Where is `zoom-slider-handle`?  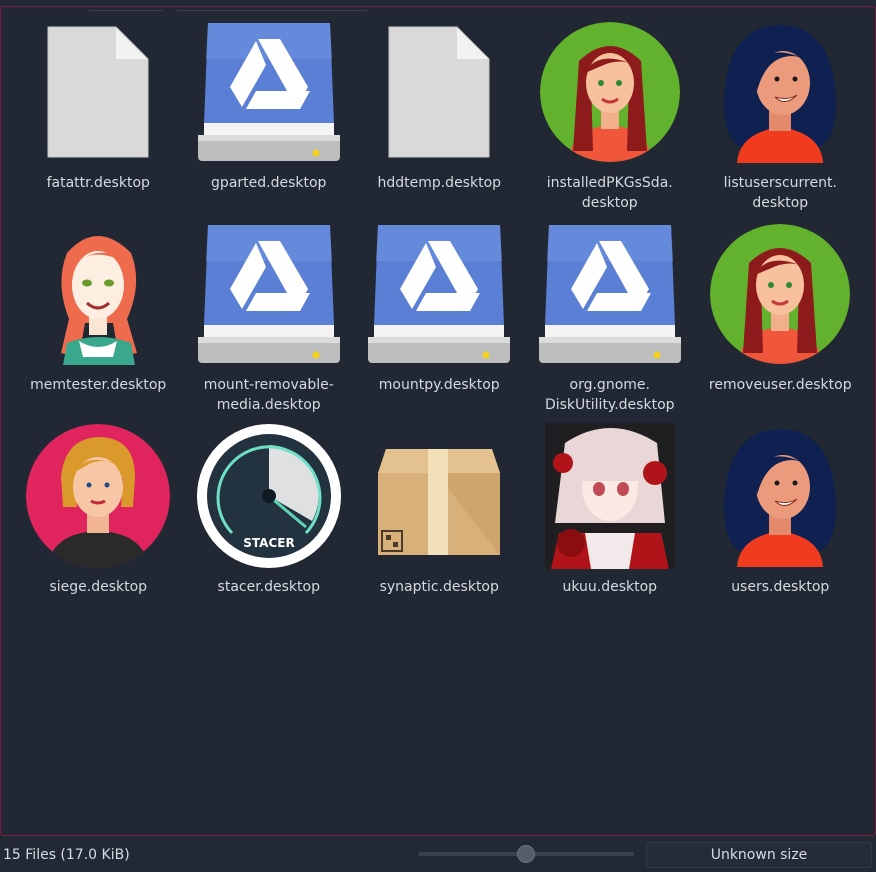
zoom-slider-handle is located at coordinates (526, 854).